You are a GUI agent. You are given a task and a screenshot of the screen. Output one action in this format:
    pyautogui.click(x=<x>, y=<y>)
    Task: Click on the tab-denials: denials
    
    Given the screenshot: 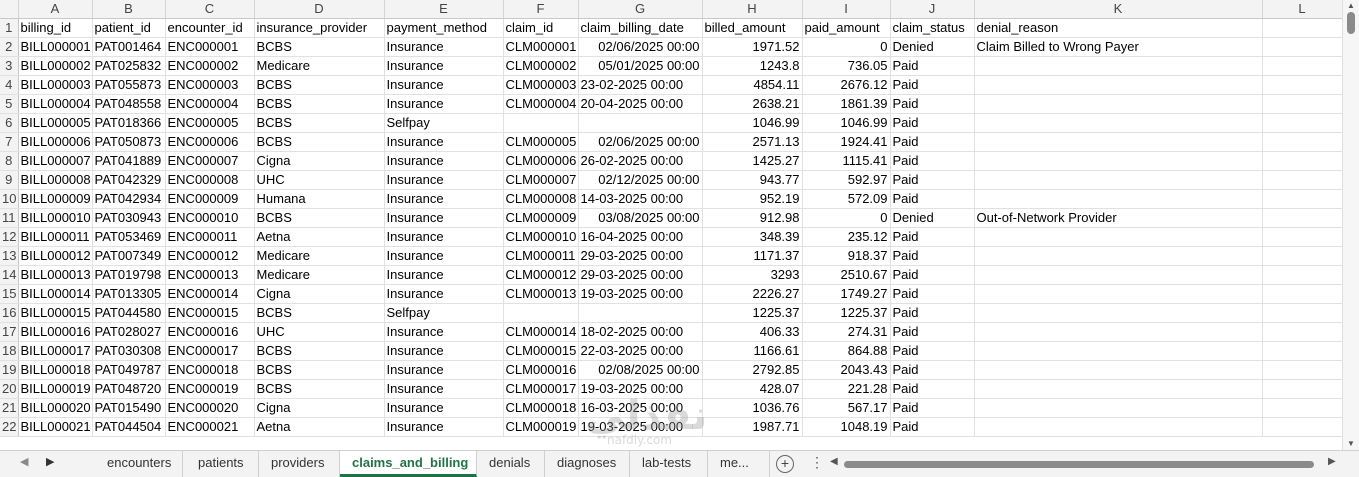 What is the action you would take?
    pyautogui.click(x=511, y=464)
    